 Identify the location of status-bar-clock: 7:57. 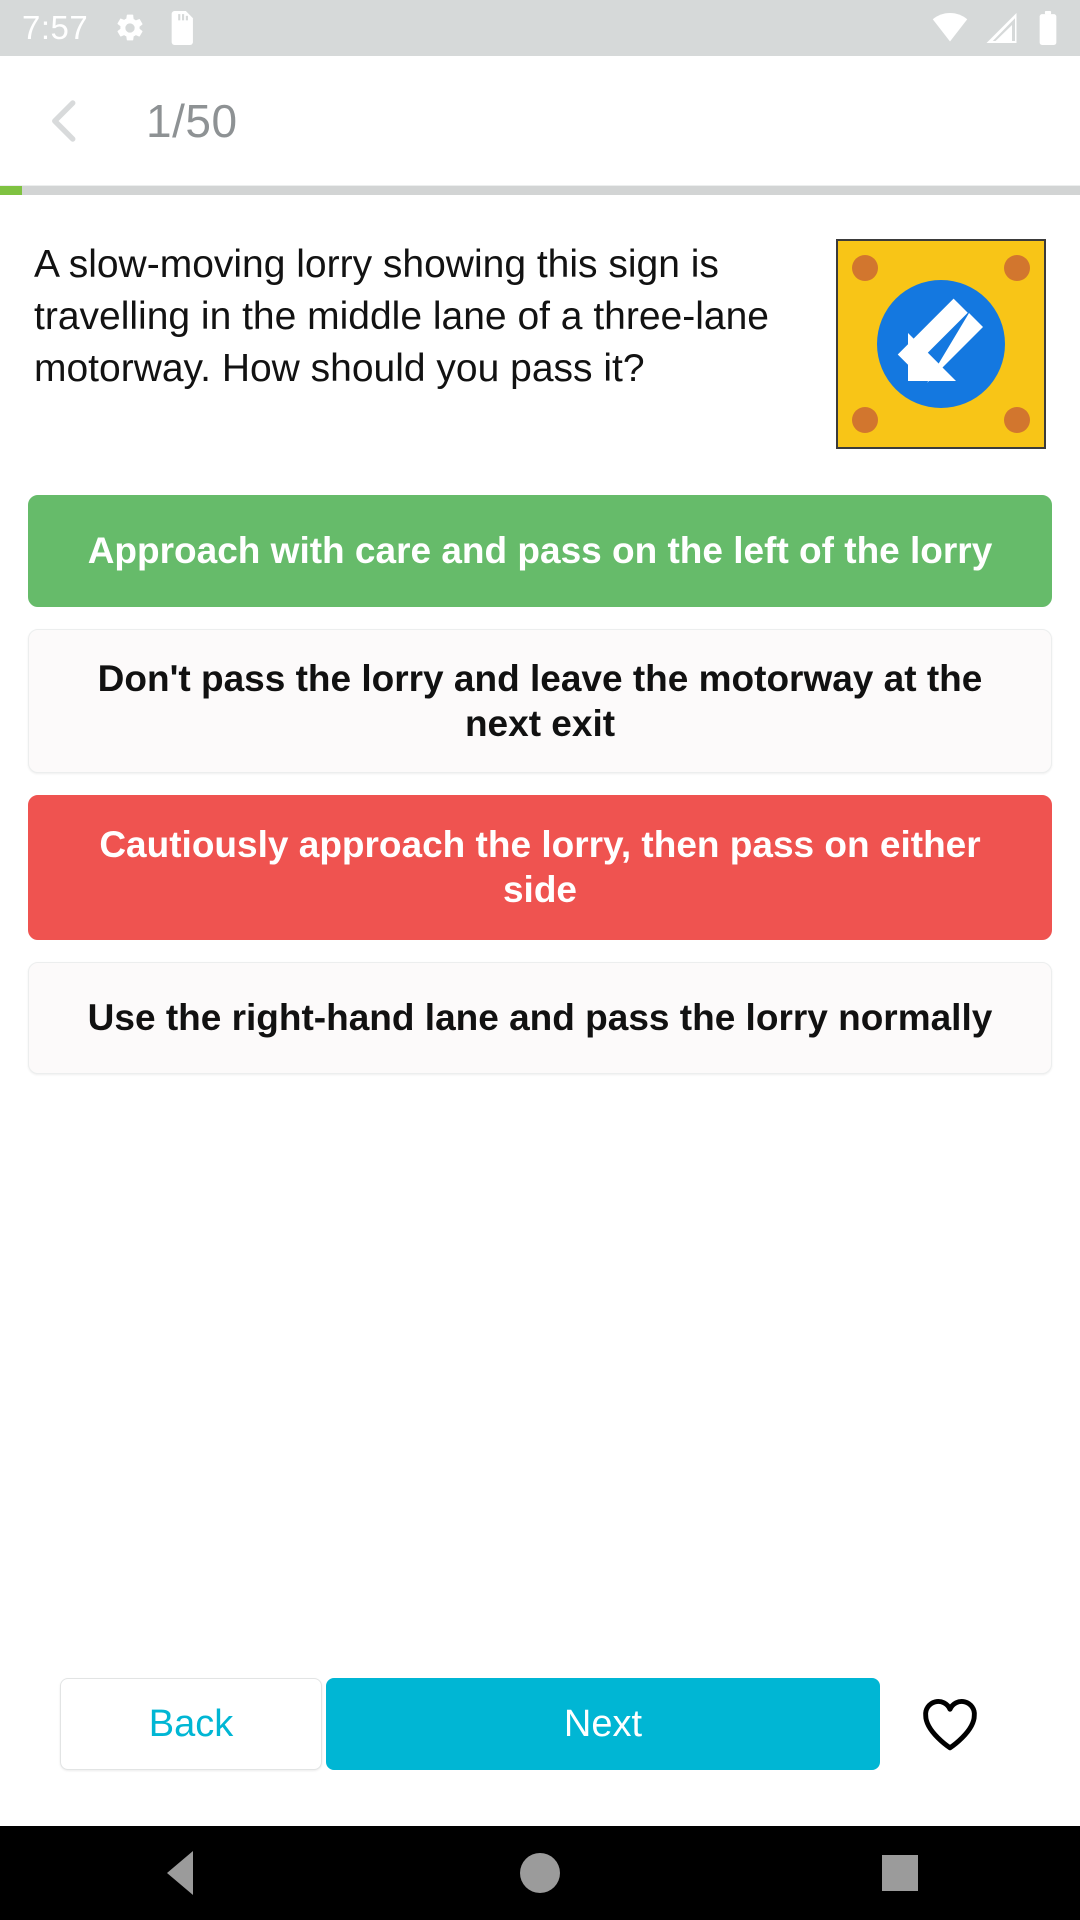
(55, 27).